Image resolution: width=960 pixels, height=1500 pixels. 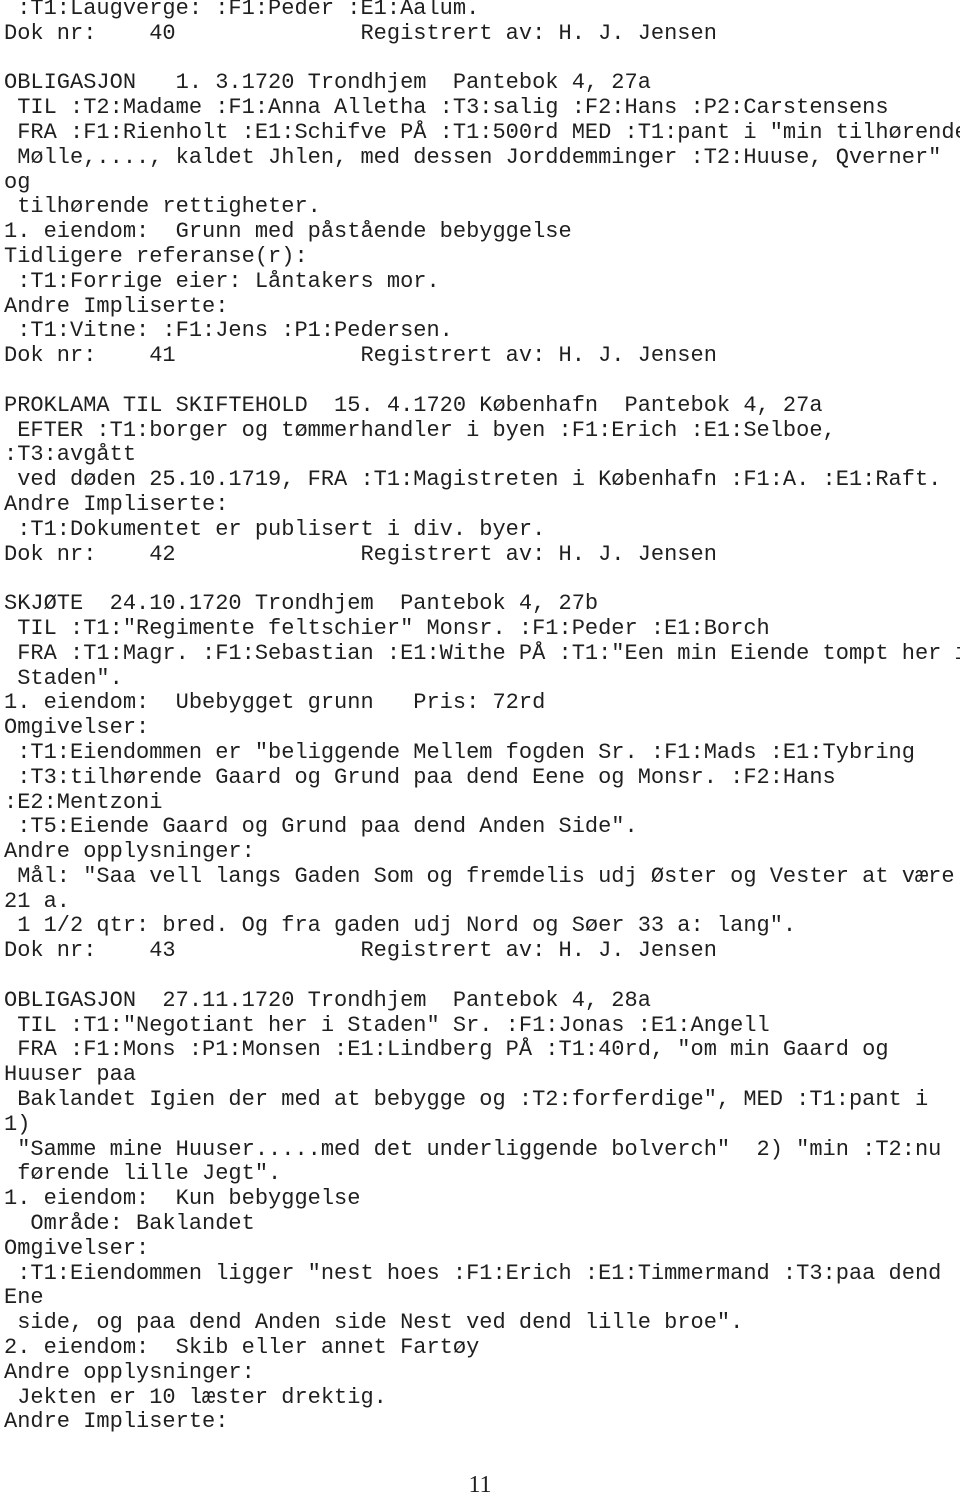 I want to click on body-line: tilhørende rettigheter., so click(x=162, y=207).